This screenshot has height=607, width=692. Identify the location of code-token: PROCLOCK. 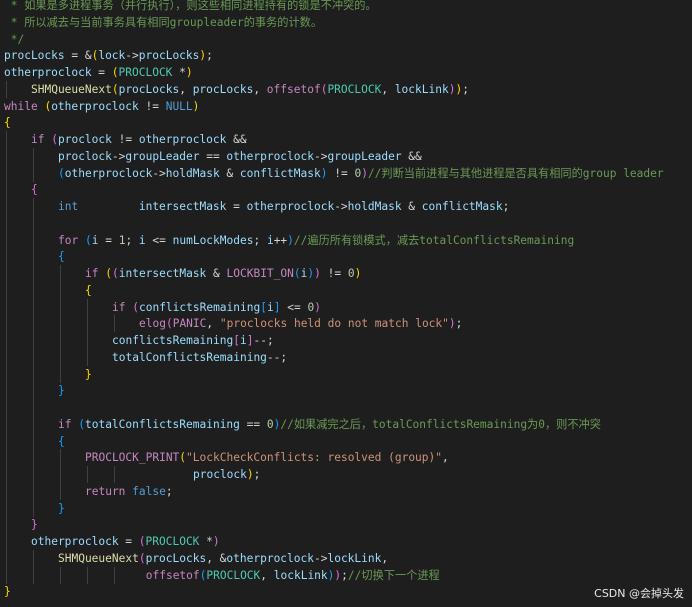
(145, 72).